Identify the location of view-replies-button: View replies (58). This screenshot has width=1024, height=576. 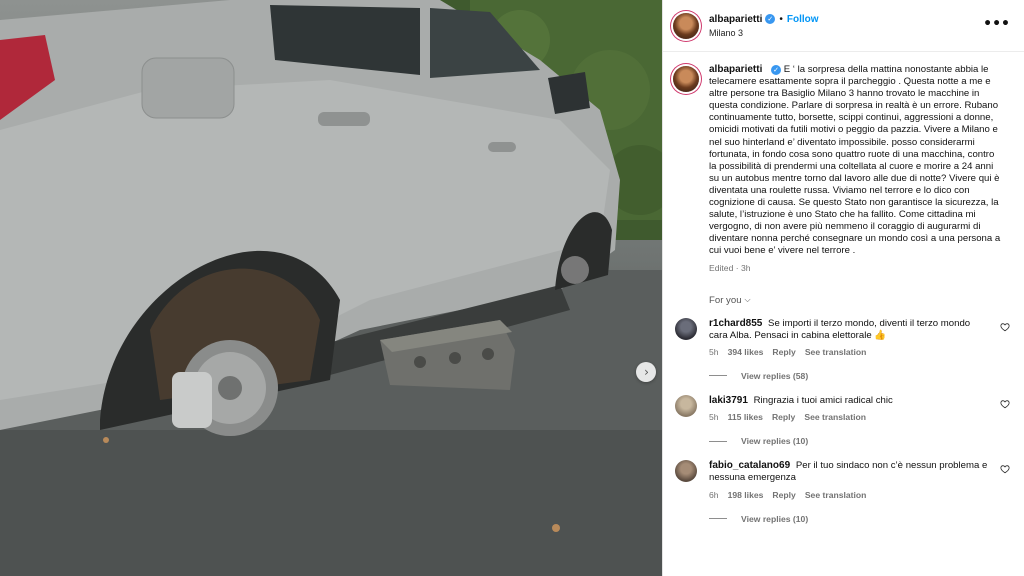
(860, 376).